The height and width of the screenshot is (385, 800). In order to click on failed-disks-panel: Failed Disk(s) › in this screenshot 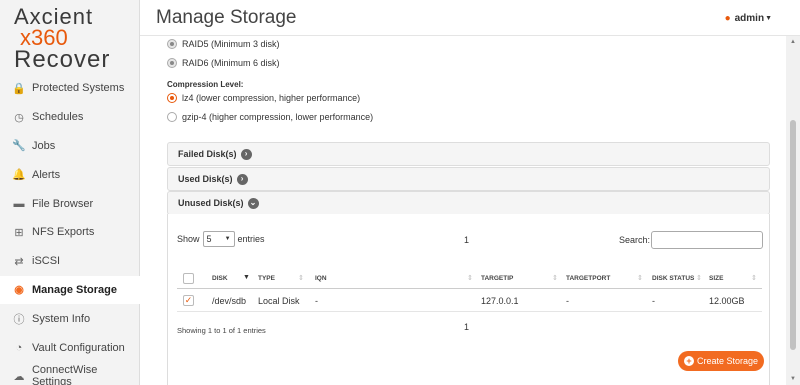, I will do `click(468, 154)`.